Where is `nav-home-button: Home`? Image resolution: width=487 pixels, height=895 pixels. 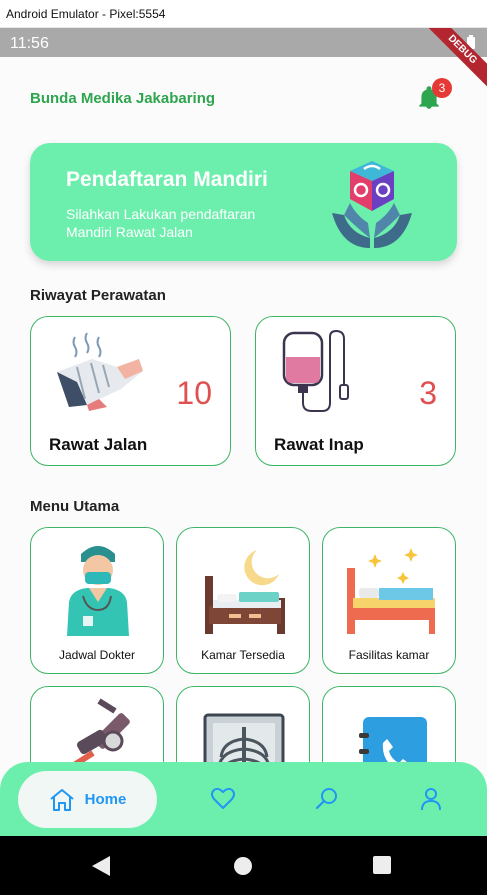
nav-home-button: Home is located at coordinates (87, 799).